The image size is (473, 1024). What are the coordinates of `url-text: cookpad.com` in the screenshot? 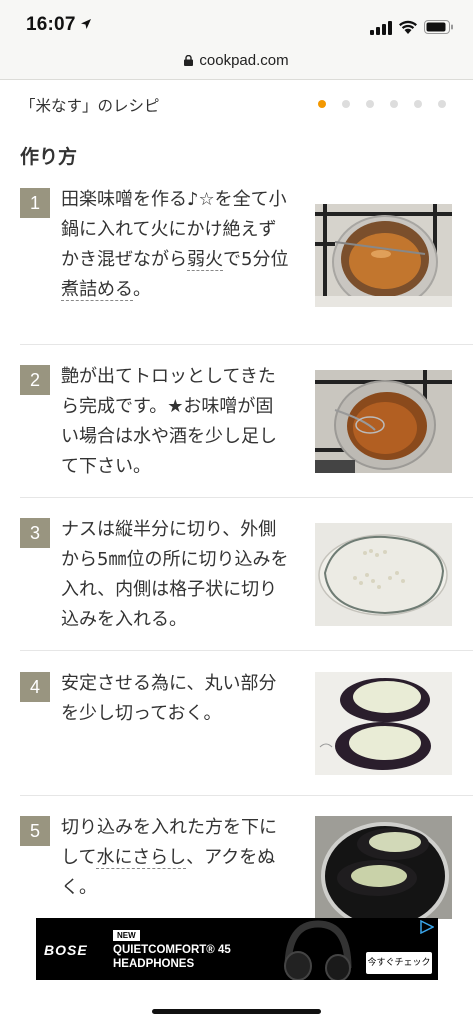 It's located at (243, 60).